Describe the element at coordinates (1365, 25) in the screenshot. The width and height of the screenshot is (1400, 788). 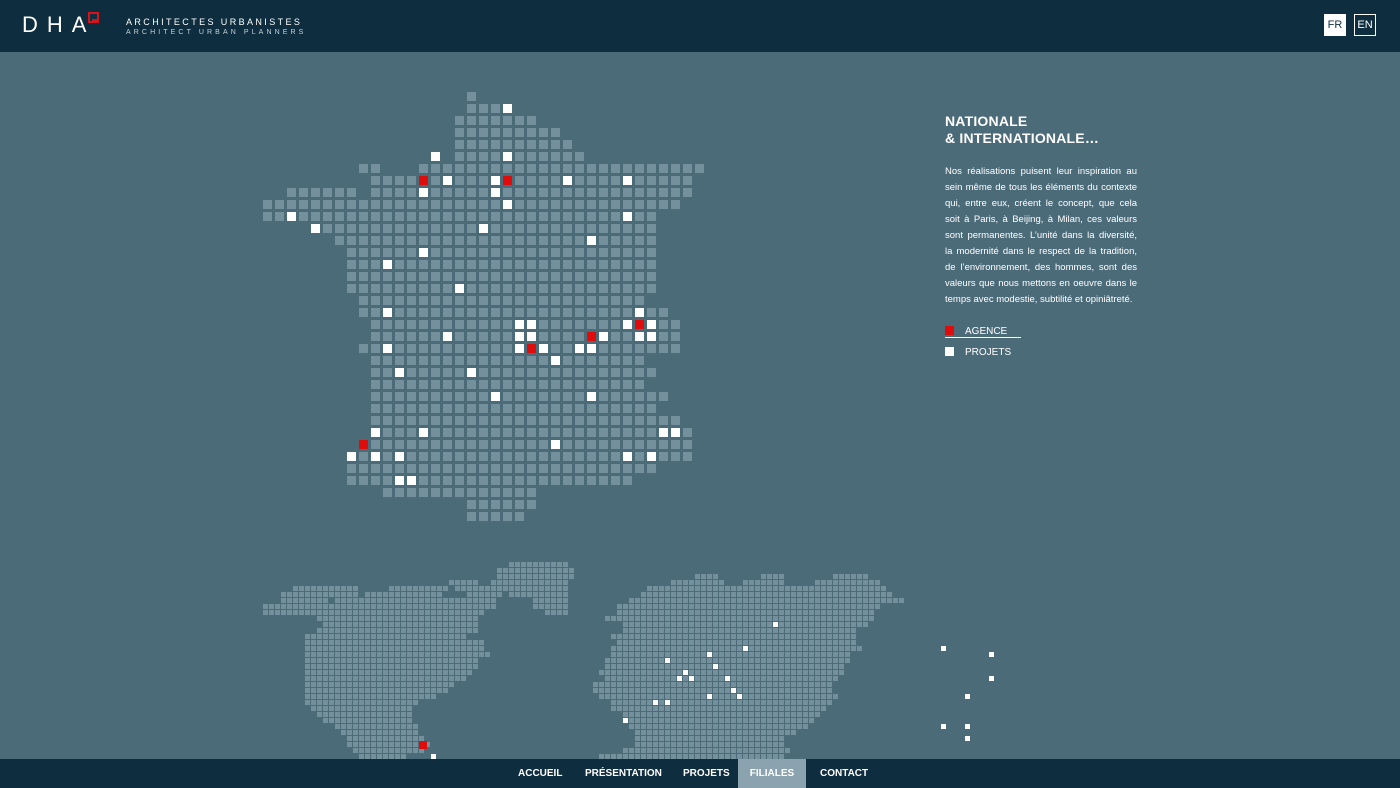
I see `language-en-button: EN` at that location.